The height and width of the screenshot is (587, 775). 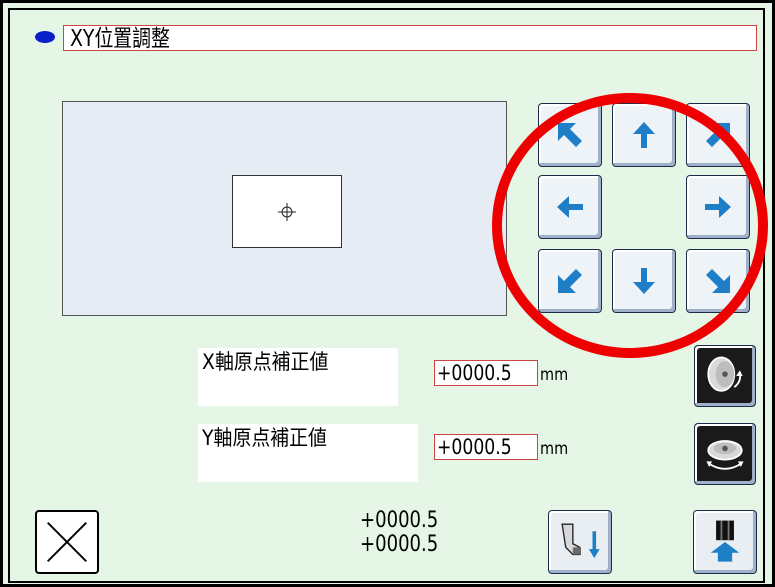 I want to click on x-dial-button, so click(x=725, y=376).